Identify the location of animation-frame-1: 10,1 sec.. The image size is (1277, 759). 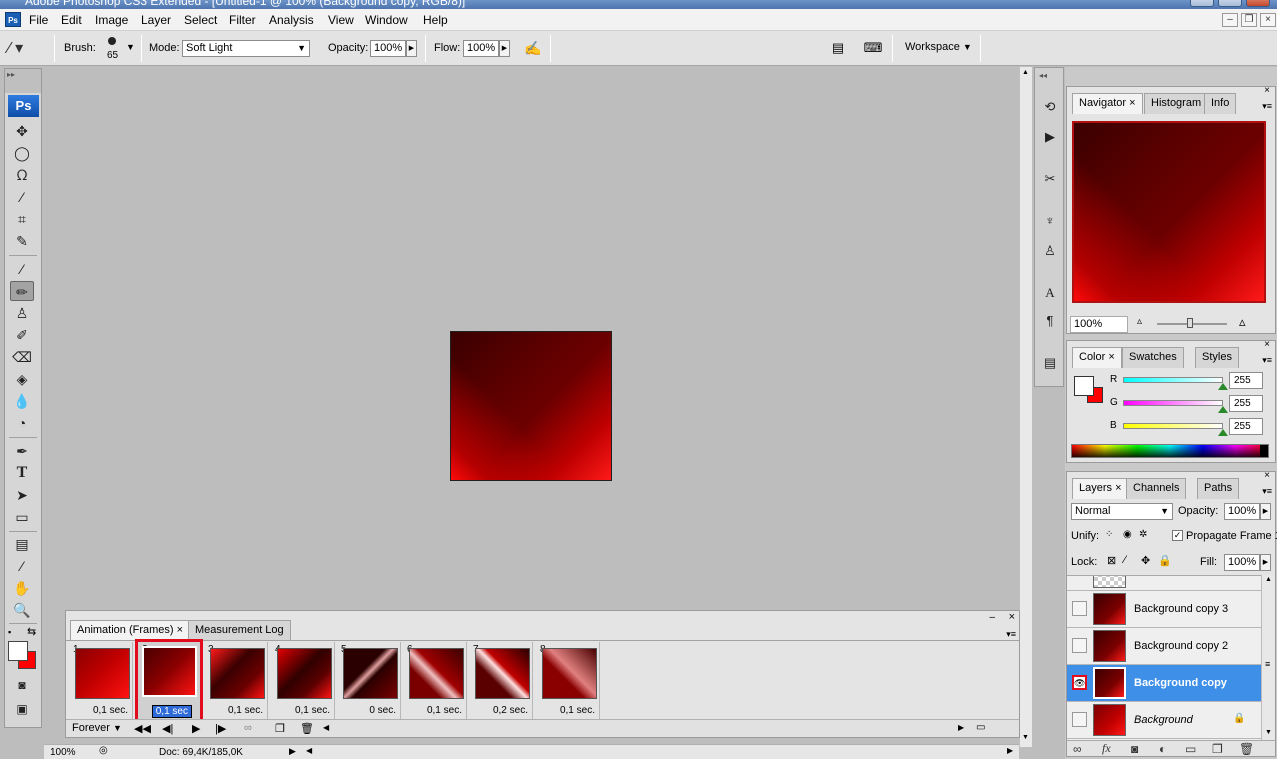
(101, 680).